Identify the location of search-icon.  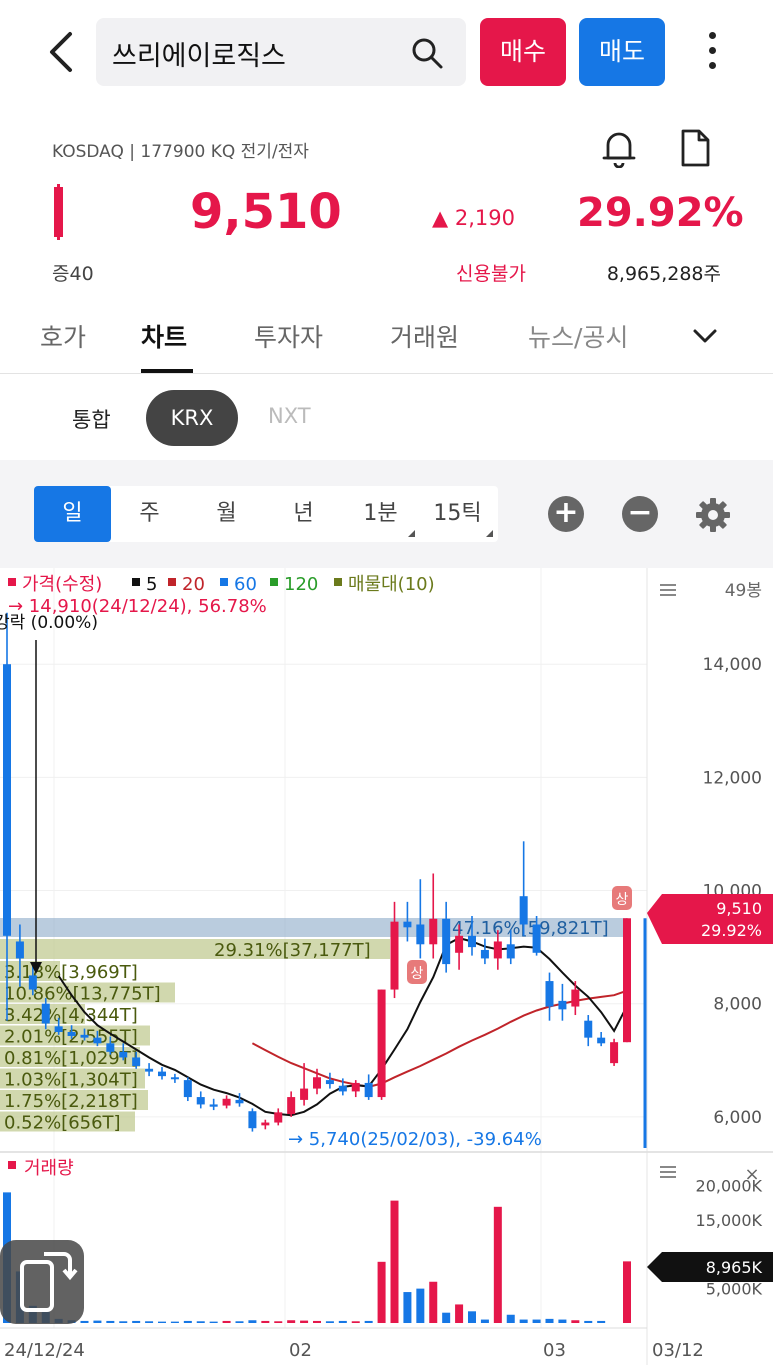
(427, 53).